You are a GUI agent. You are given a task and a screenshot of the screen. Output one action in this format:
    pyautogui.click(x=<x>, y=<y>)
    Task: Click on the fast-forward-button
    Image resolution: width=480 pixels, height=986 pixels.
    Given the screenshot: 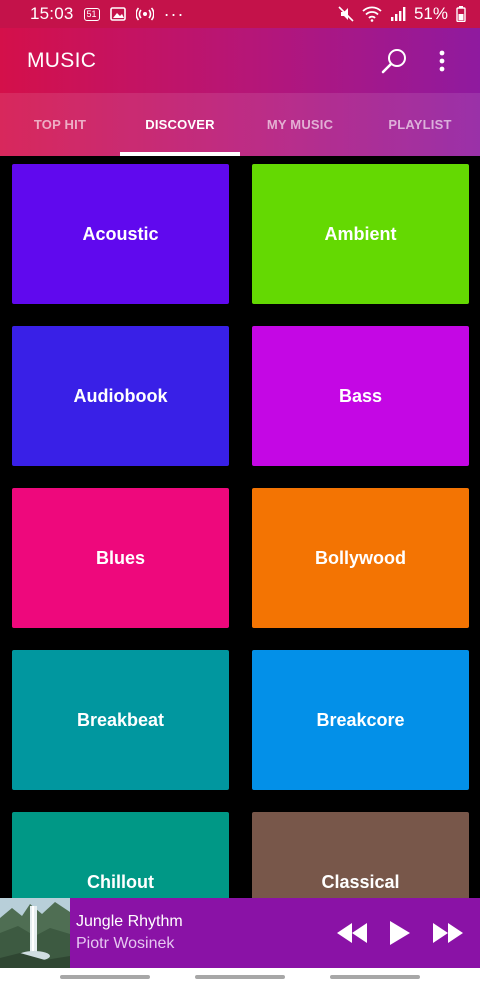 What is the action you would take?
    pyautogui.click(x=448, y=933)
    